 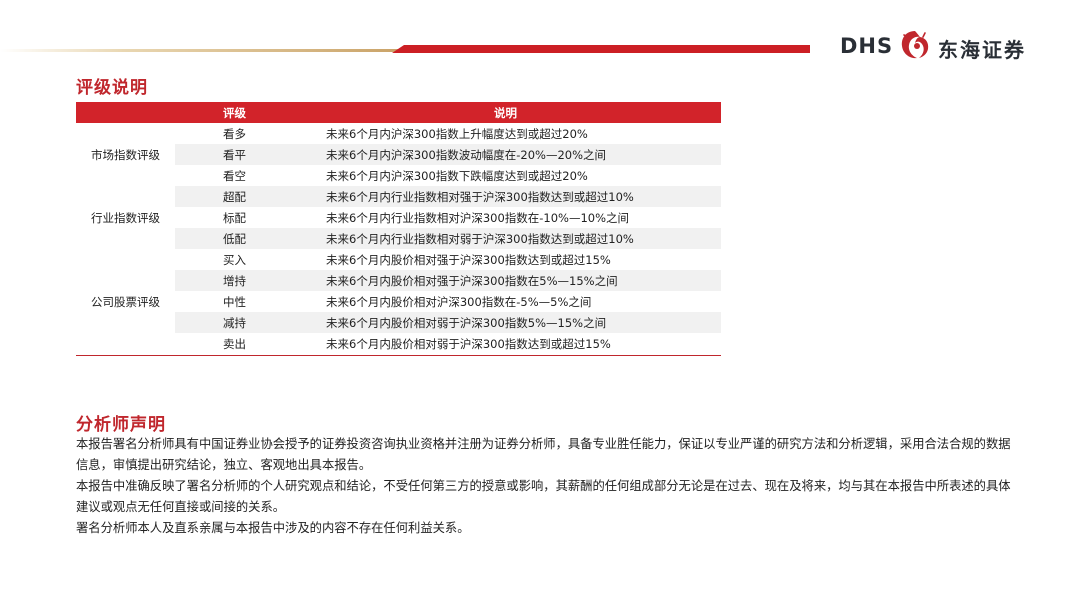 I want to click on rating-description: 未来6个月内股价相对弱于沪深300指数达到或超过15%, so click(x=468, y=344).